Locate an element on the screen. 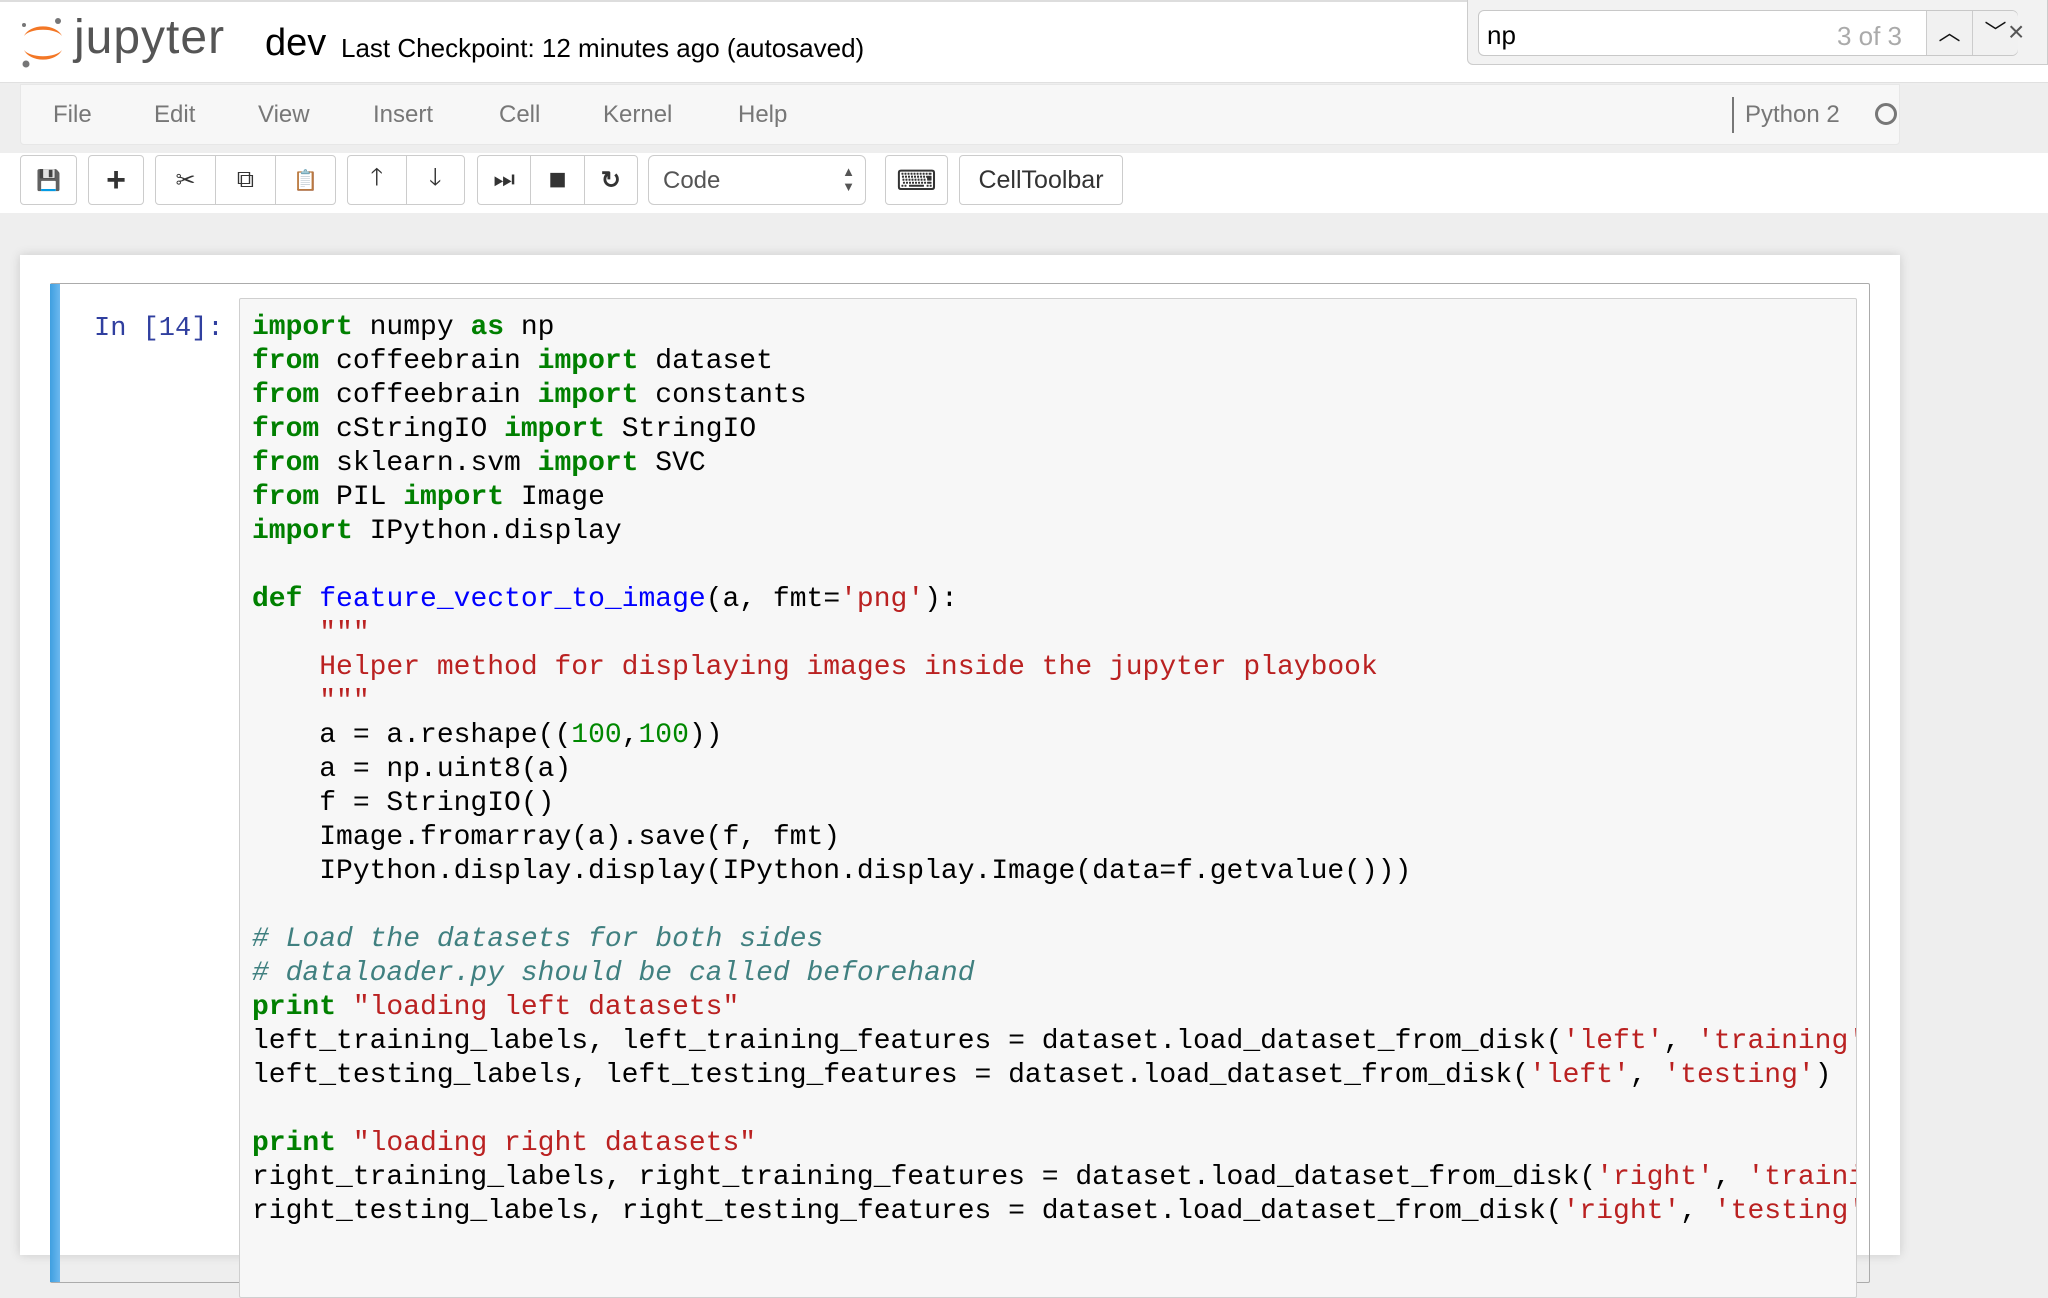 The height and width of the screenshot is (1298, 2048). move-down-button: 🡓 is located at coordinates (436, 180).